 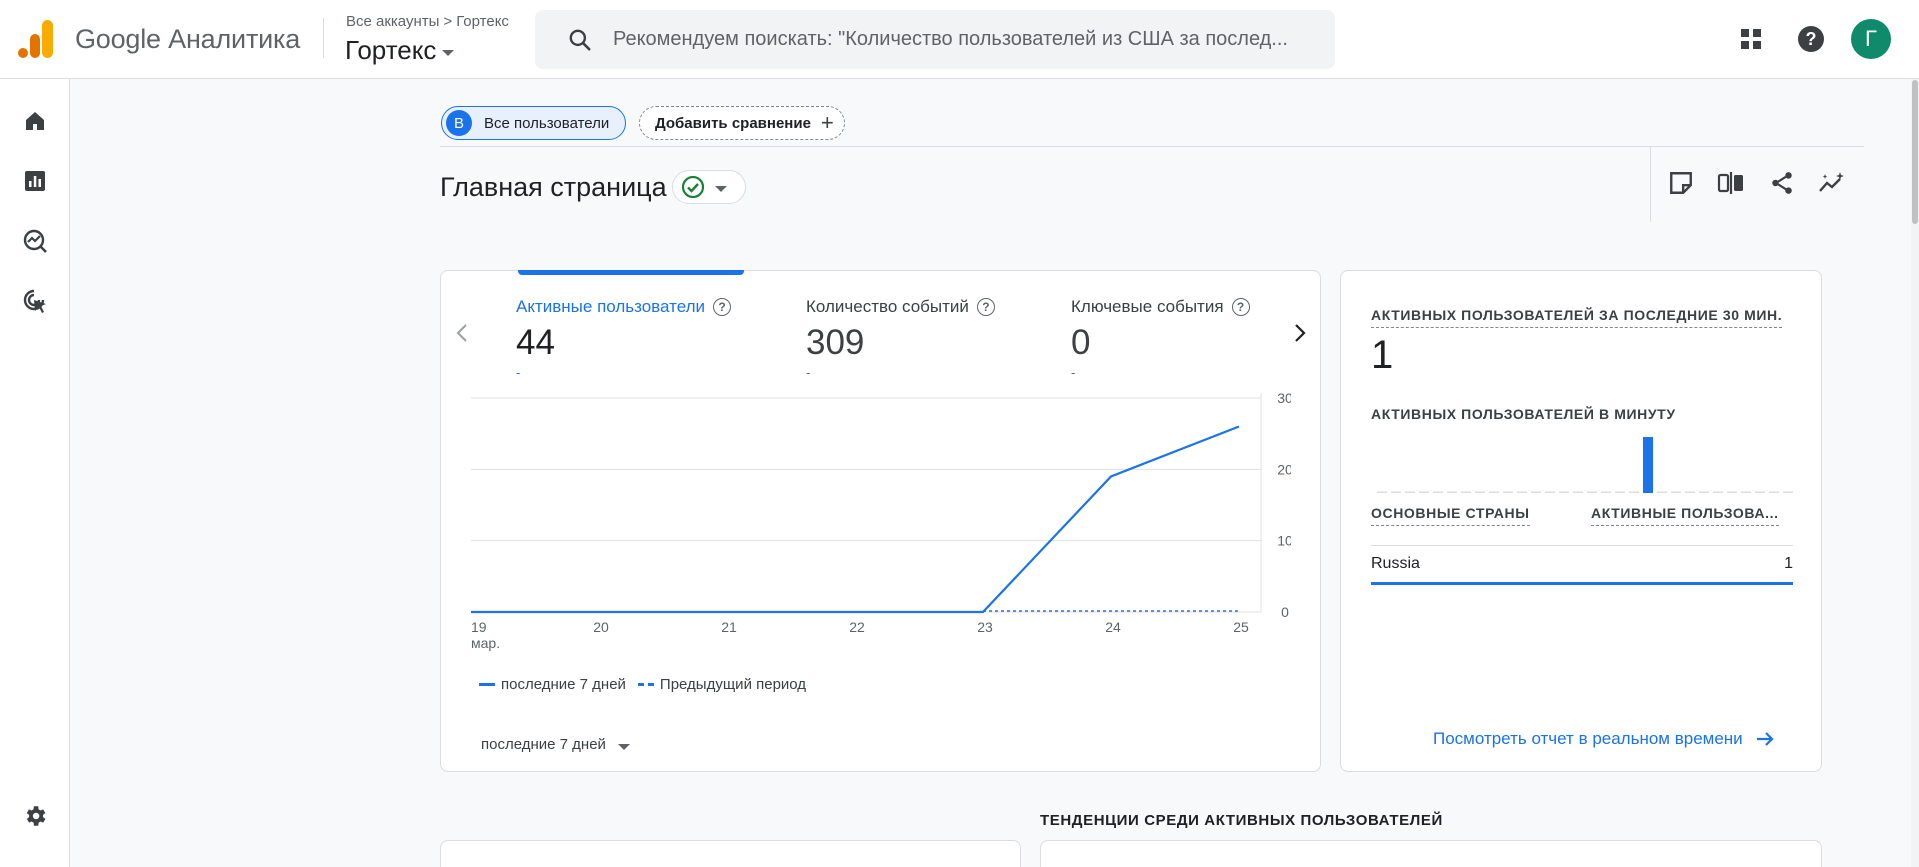 I want to click on trends-title: ТЕНДЕНЦИИ СРЕДИ АКТИВНЫХ ПОЛЬЗОВАТЕЛЕЙ, so click(x=1241, y=820).